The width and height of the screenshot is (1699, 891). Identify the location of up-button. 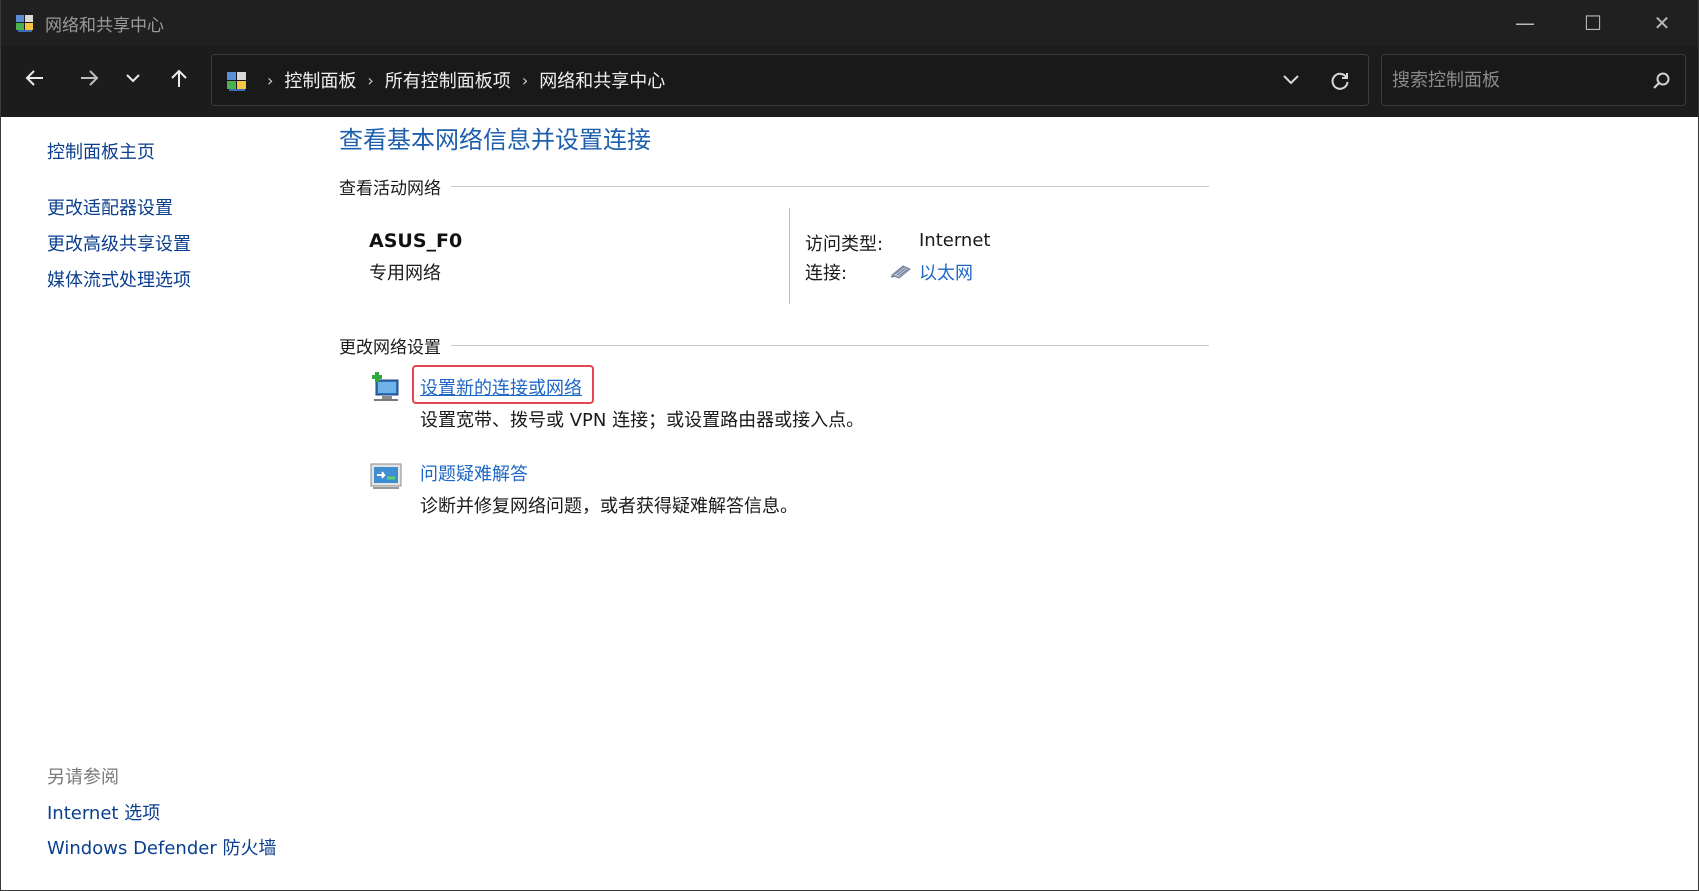
(179, 78).